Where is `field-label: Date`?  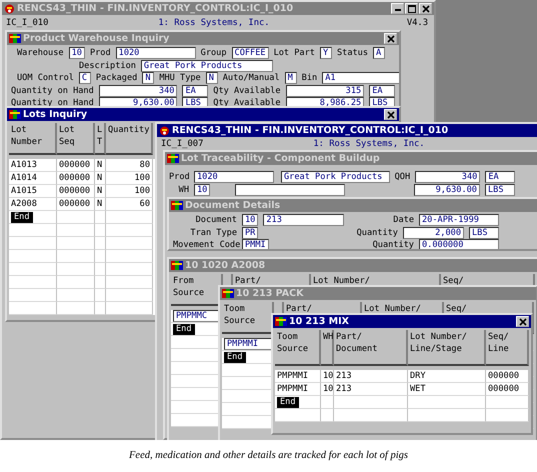
field-label: Date is located at coordinates (403, 220).